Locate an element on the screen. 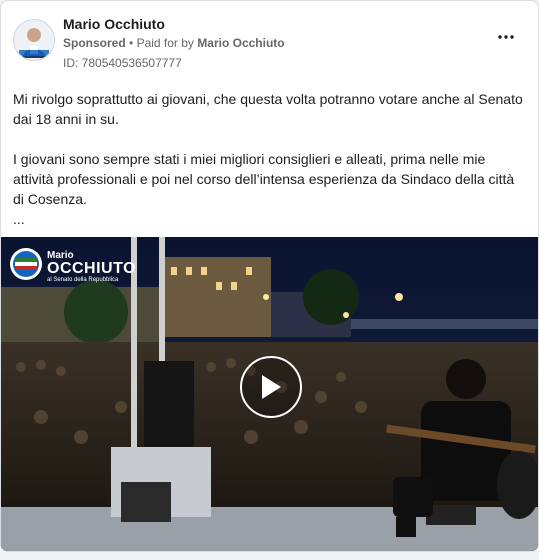 The height and width of the screenshot is (560, 539). overlay-subtitle: al Senato della Repubblica is located at coordinates (83, 280).